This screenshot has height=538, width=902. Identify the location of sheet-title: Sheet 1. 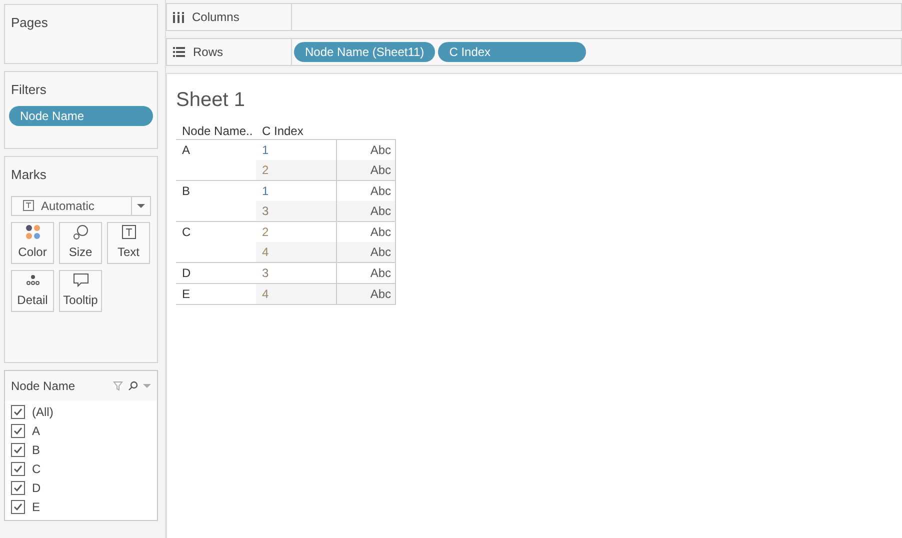
(211, 100).